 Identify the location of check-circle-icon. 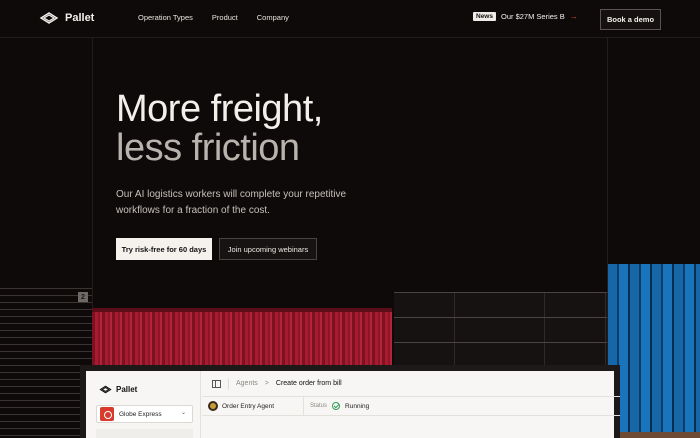
(336, 406).